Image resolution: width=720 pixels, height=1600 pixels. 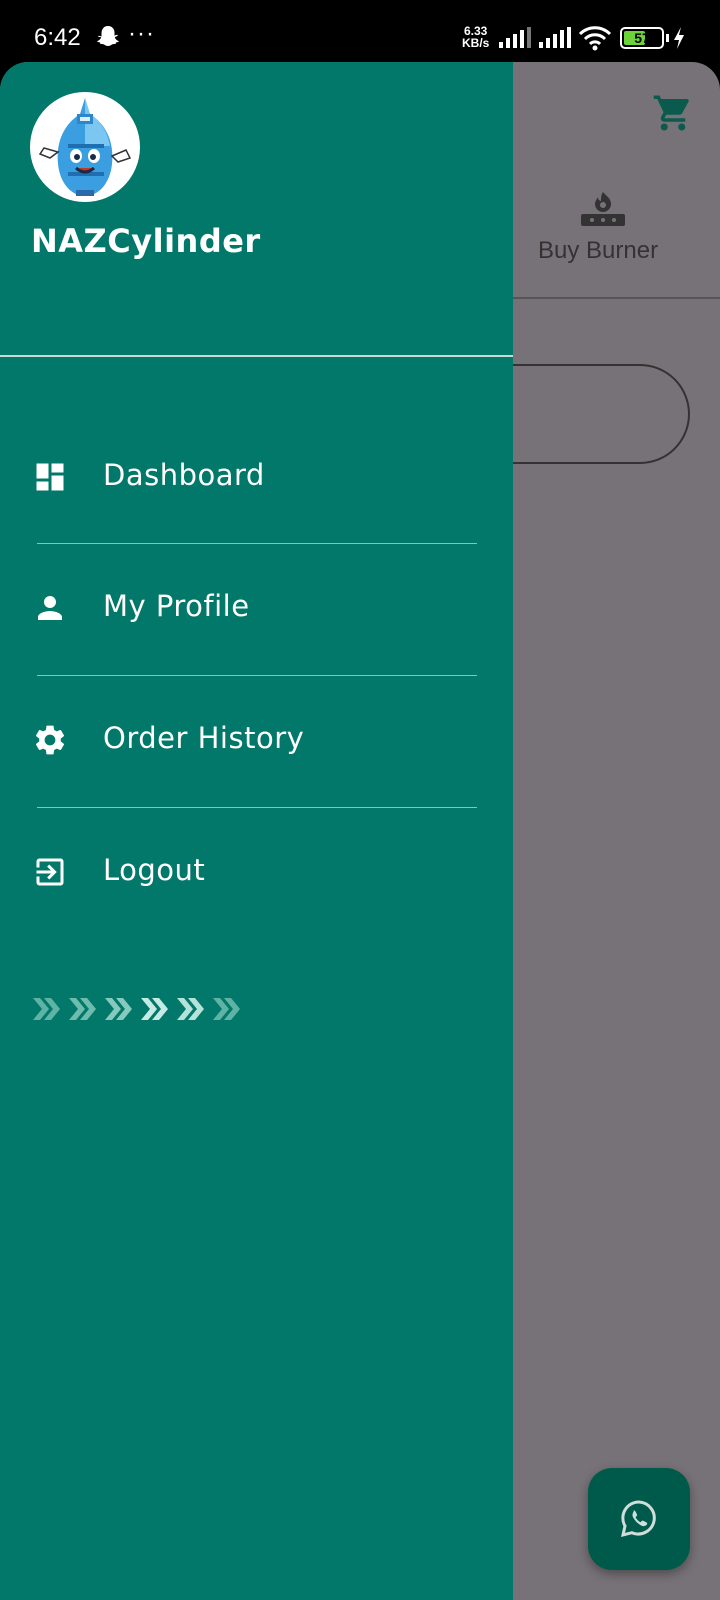 What do you see at coordinates (256, 871) in the screenshot?
I see `menu-item-logout: Logout` at bounding box center [256, 871].